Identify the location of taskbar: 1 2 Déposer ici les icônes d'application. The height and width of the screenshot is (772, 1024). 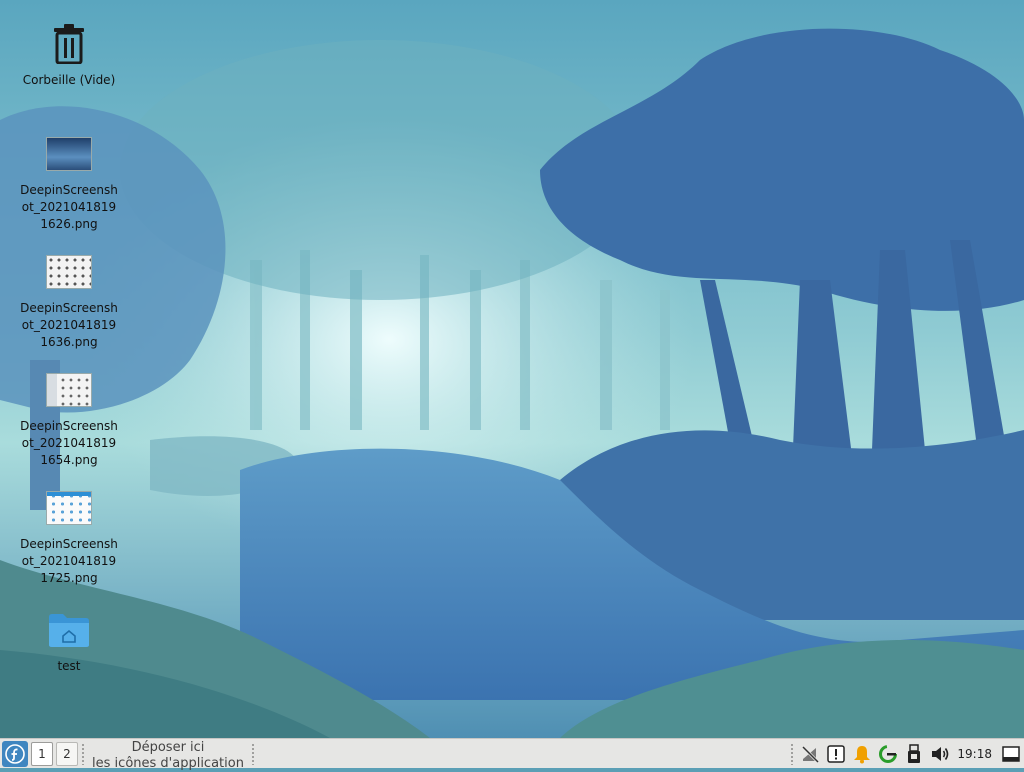
(512, 754).